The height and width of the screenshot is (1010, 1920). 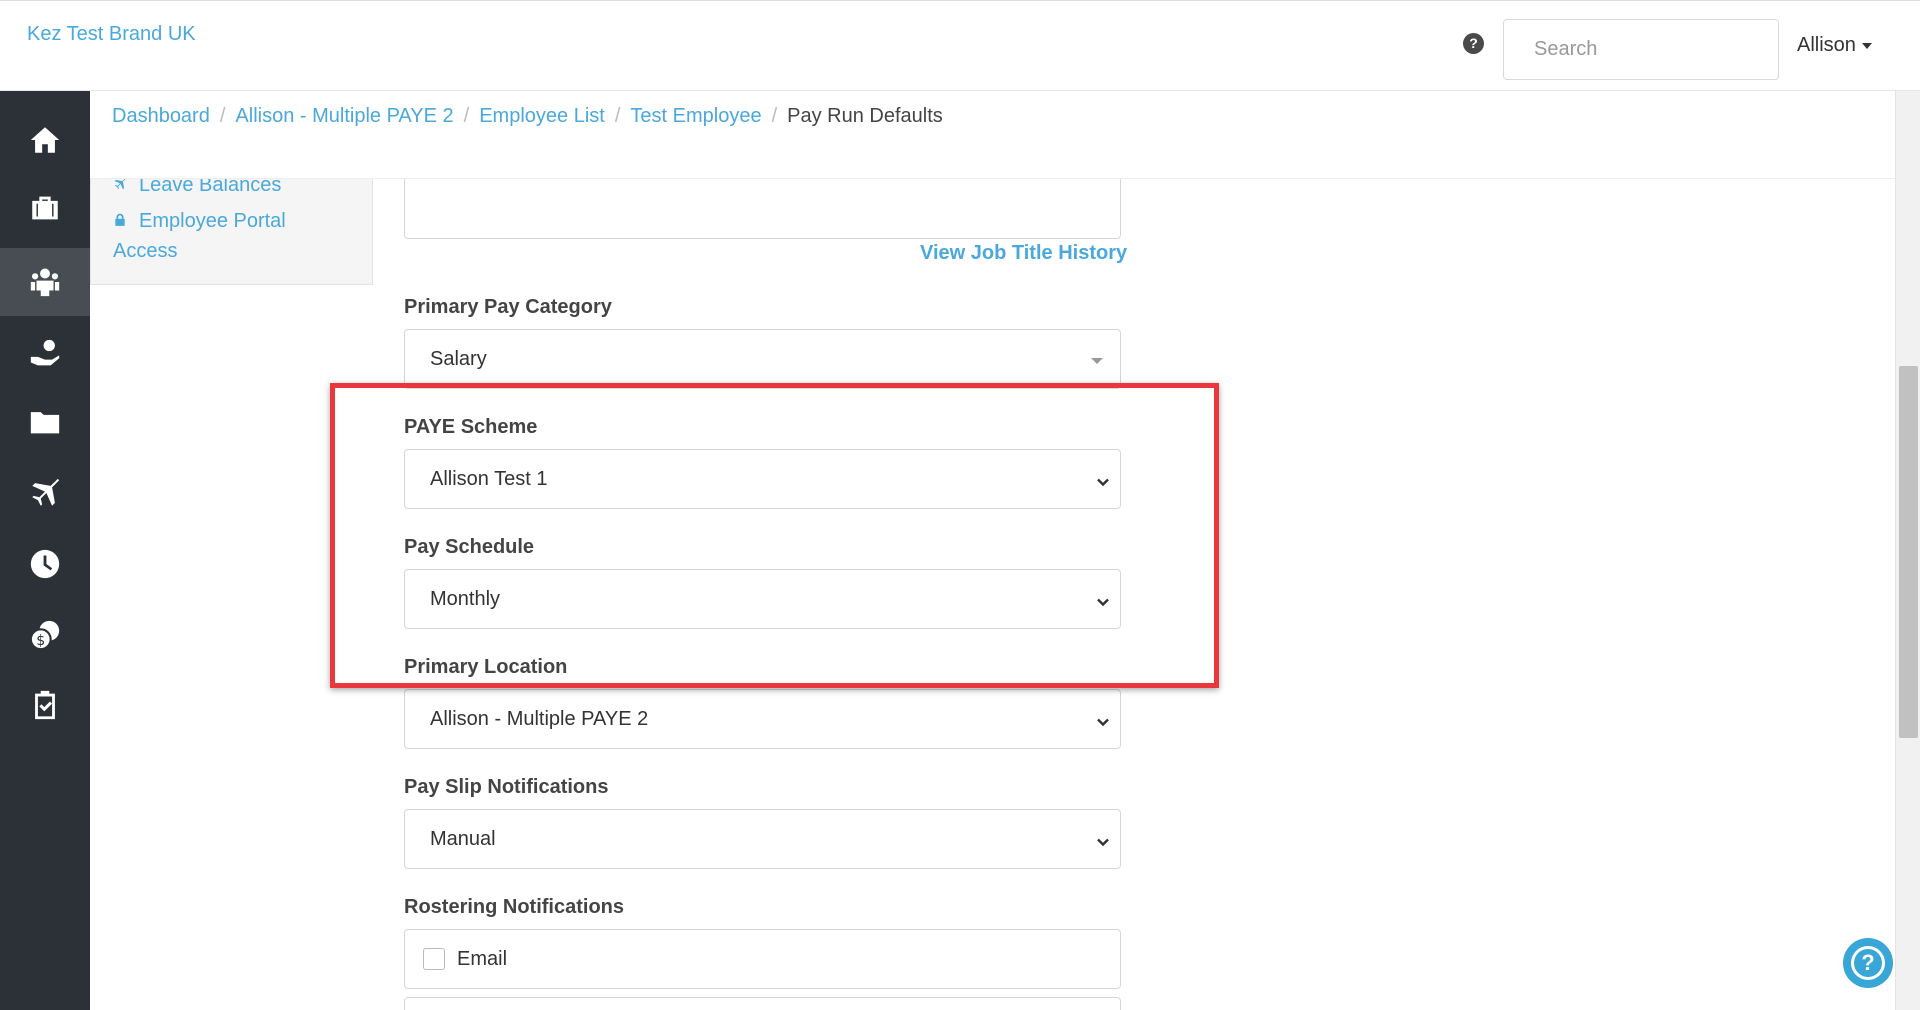 I want to click on hand-coin-icon, so click(x=45, y=352).